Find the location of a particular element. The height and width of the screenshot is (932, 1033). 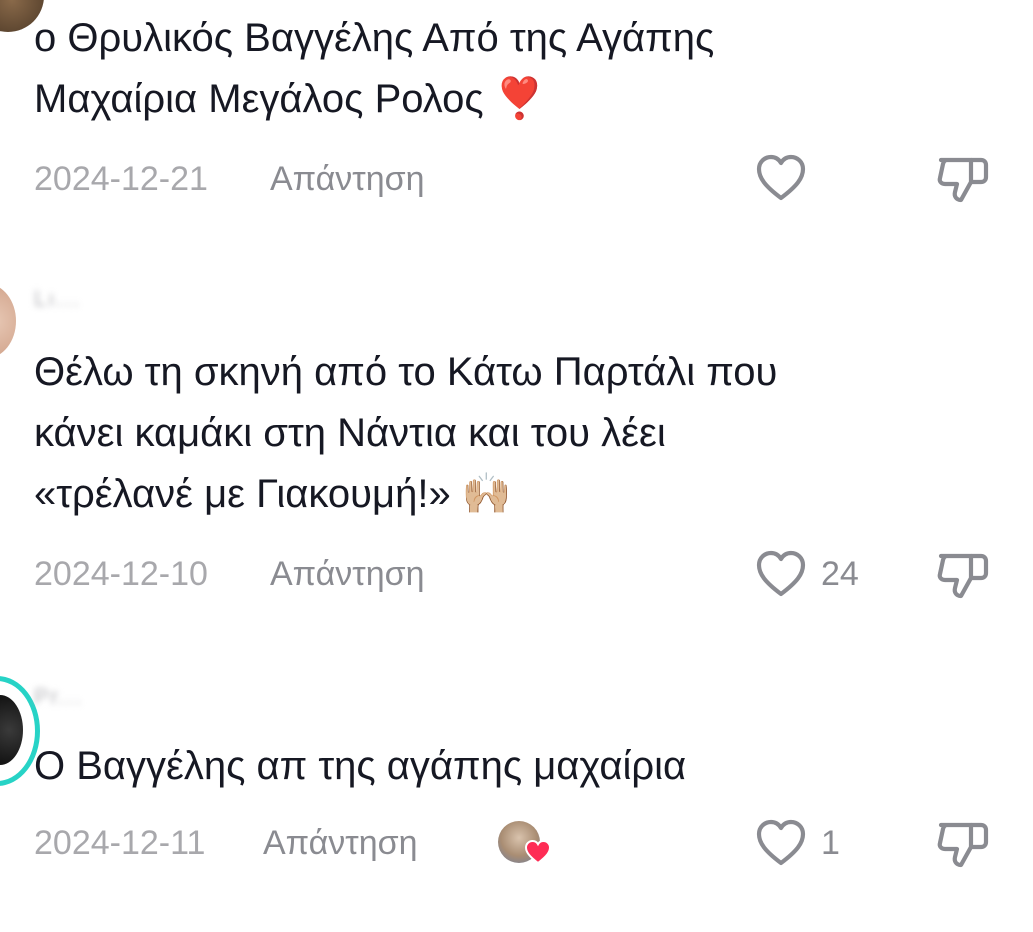

red-heart-icon is located at coordinates (538, 852).